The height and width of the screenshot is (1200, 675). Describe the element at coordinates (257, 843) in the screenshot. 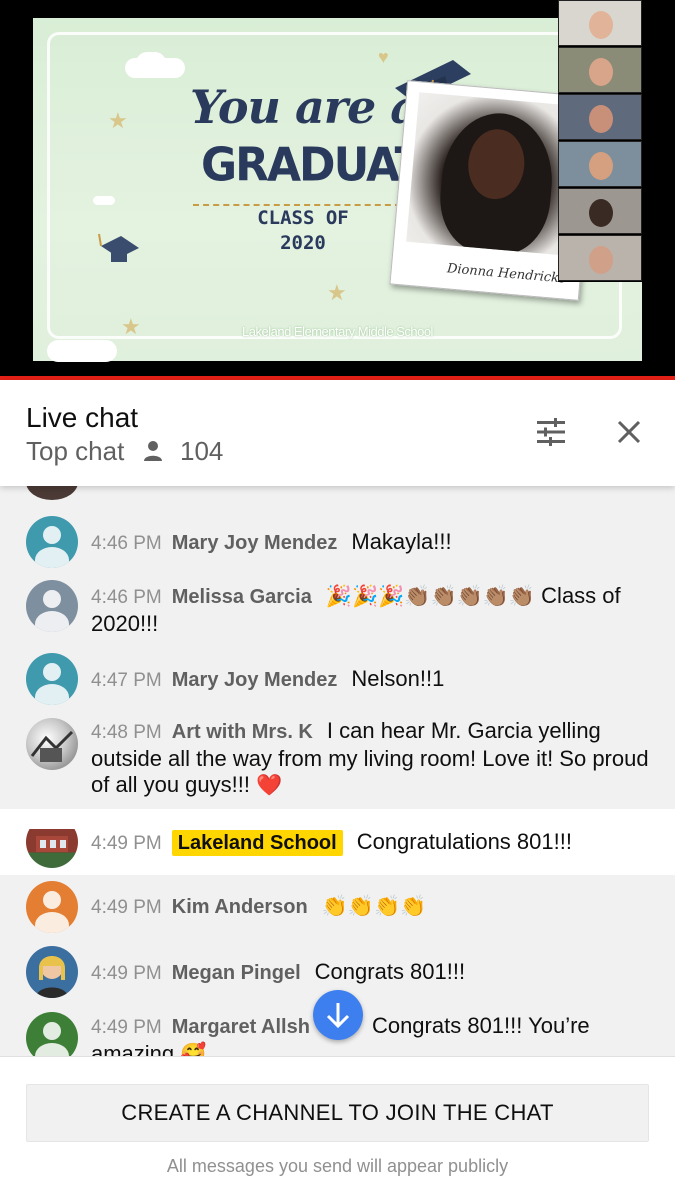

I see `owner-badge: Lakeland School` at that location.